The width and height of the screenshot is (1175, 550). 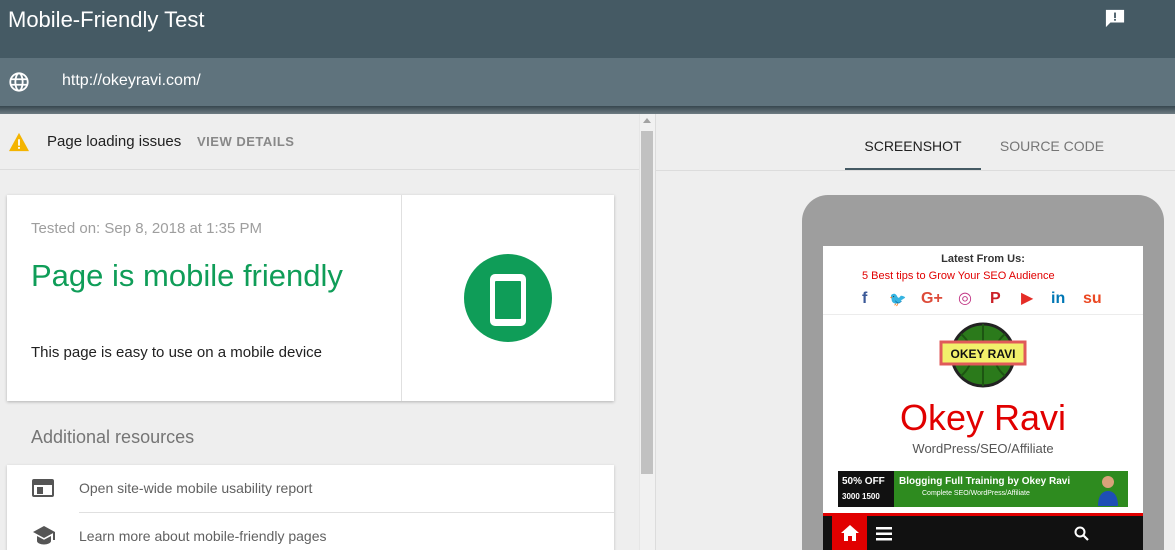 What do you see at coordinates (958, 276) in the screenshot?
I see `latest-post-link: 5 Best tips to Grow Your SEO Audience` at bounding box center [958, 276].